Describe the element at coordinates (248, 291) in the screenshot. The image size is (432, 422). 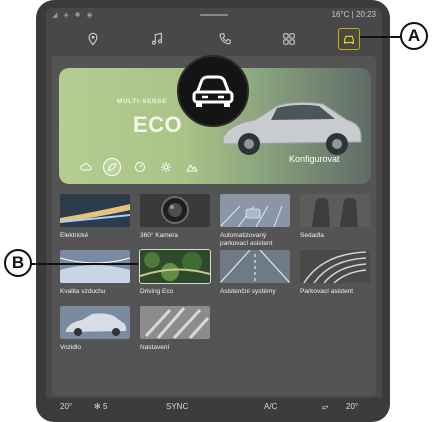
I see `tile-label: Asistenční systémy` at that location.